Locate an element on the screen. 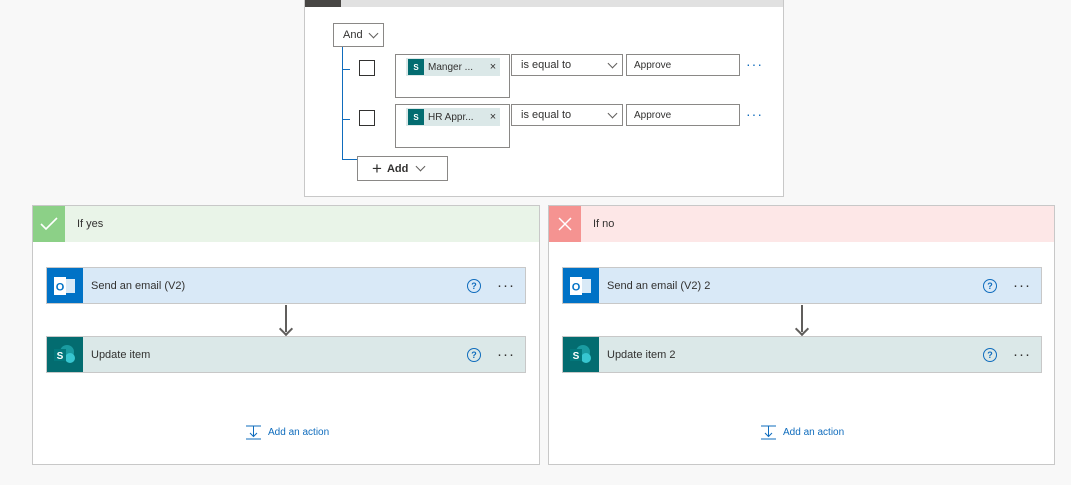  plus-icon: + is located at coordinates (377, 168).